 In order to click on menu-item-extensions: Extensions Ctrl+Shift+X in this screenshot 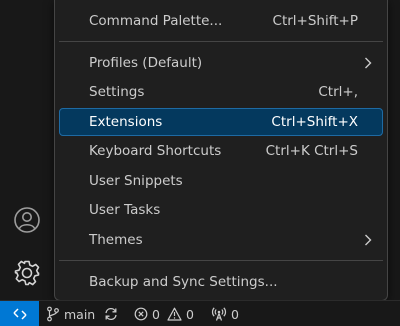, I will do `click(221, 122)`.